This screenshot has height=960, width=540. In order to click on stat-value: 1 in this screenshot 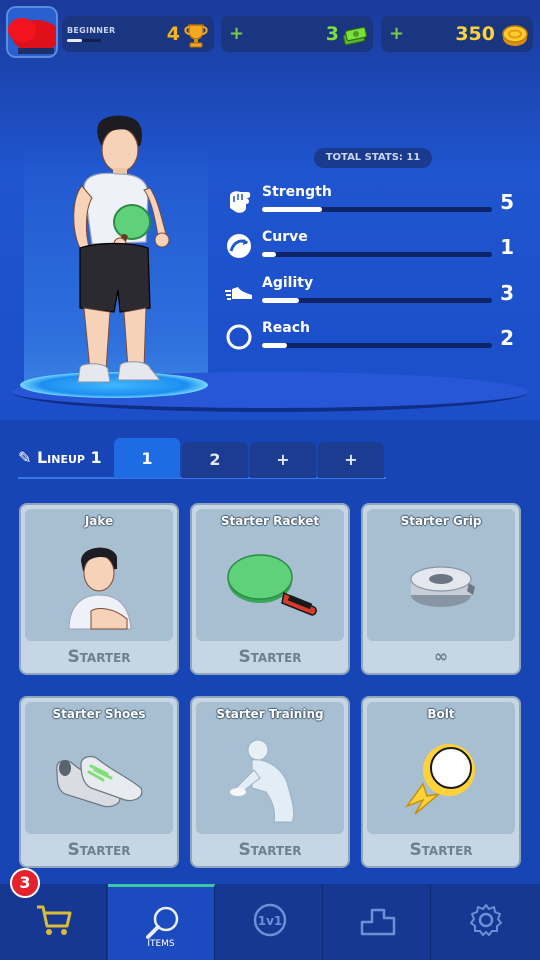, I will do `click(507, 247)`.